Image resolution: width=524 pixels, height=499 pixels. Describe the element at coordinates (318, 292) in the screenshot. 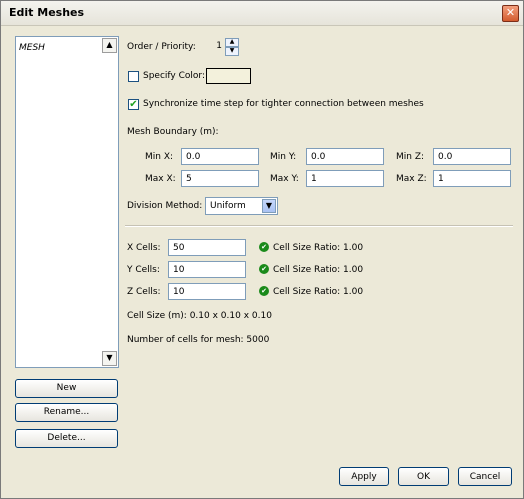

I see `z-cell-ratio: Cell Size Ratio: 1.00` at that location.